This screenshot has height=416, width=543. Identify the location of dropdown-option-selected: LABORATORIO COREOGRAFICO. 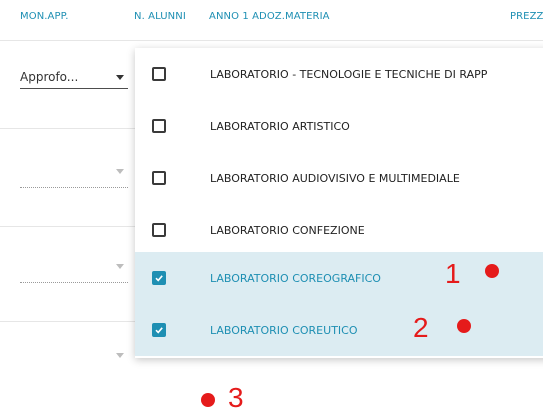
(339, 278).